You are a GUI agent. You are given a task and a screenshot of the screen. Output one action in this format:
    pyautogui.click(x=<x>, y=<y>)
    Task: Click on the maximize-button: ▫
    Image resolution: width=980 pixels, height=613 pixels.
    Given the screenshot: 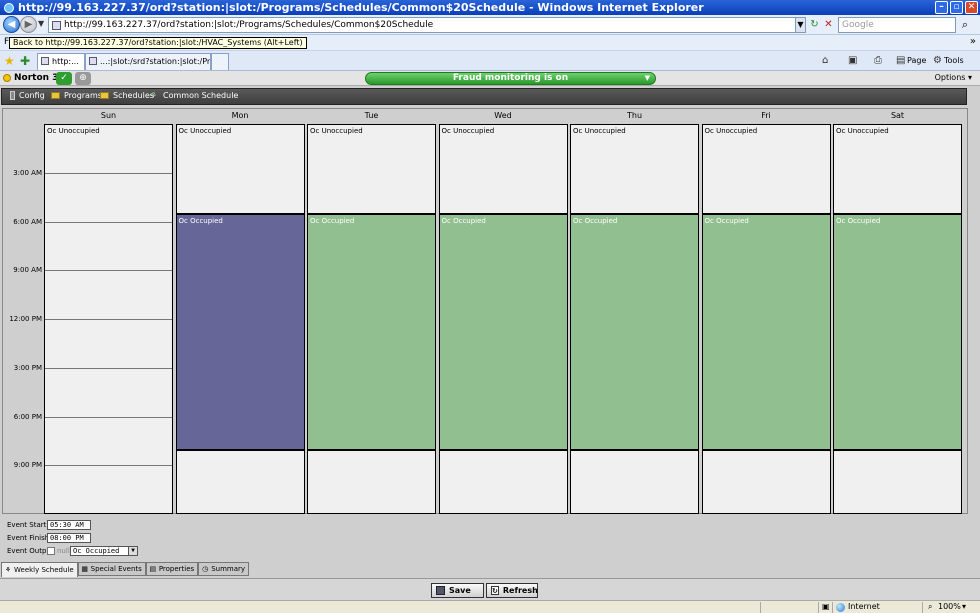 What is the action you would take?
    pyautogui.click(x=956, y=7)
    